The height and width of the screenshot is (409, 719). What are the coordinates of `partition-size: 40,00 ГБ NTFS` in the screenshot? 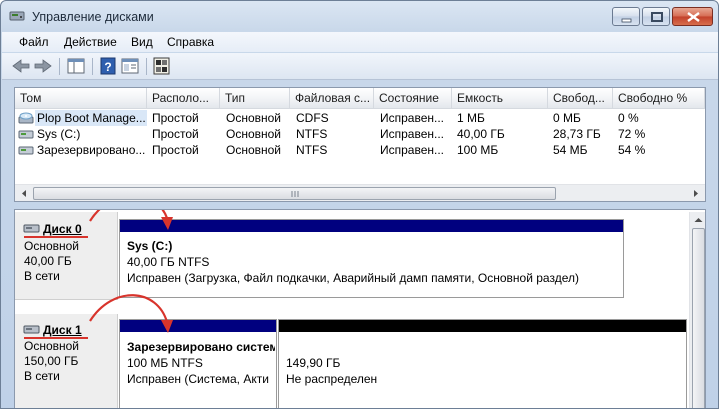 It's located at (168, 262).